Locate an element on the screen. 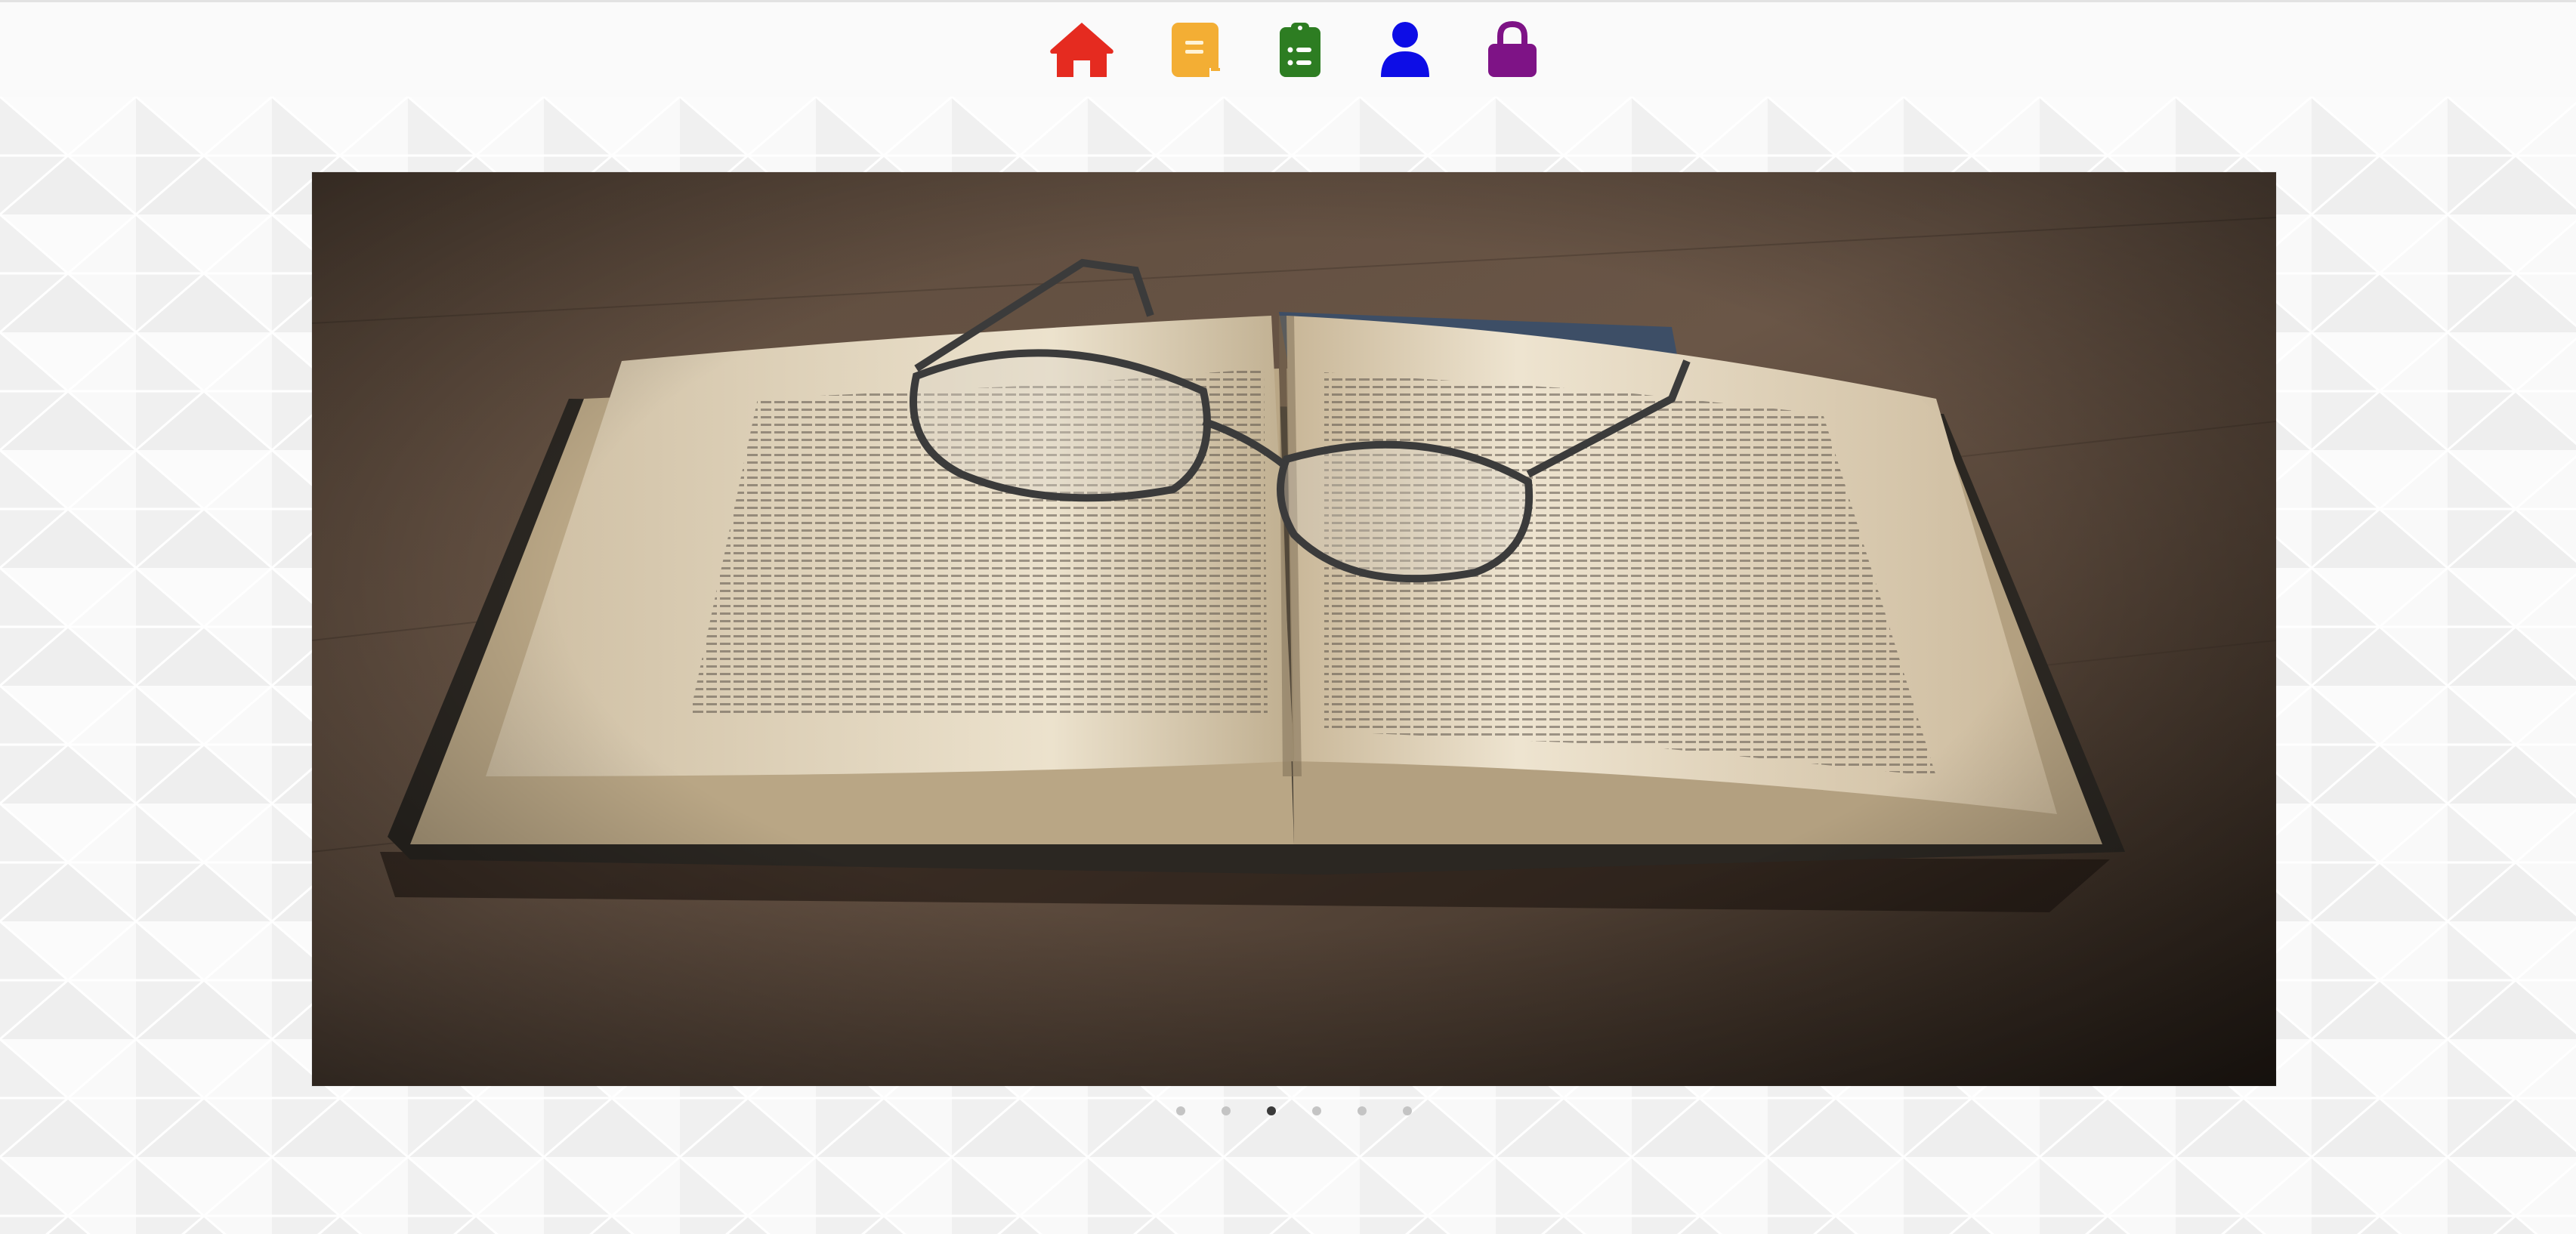  documents-button is located at coordinates (1196, 50).